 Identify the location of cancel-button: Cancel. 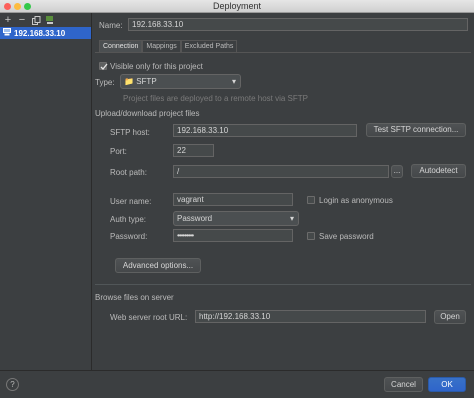
(403, 384).